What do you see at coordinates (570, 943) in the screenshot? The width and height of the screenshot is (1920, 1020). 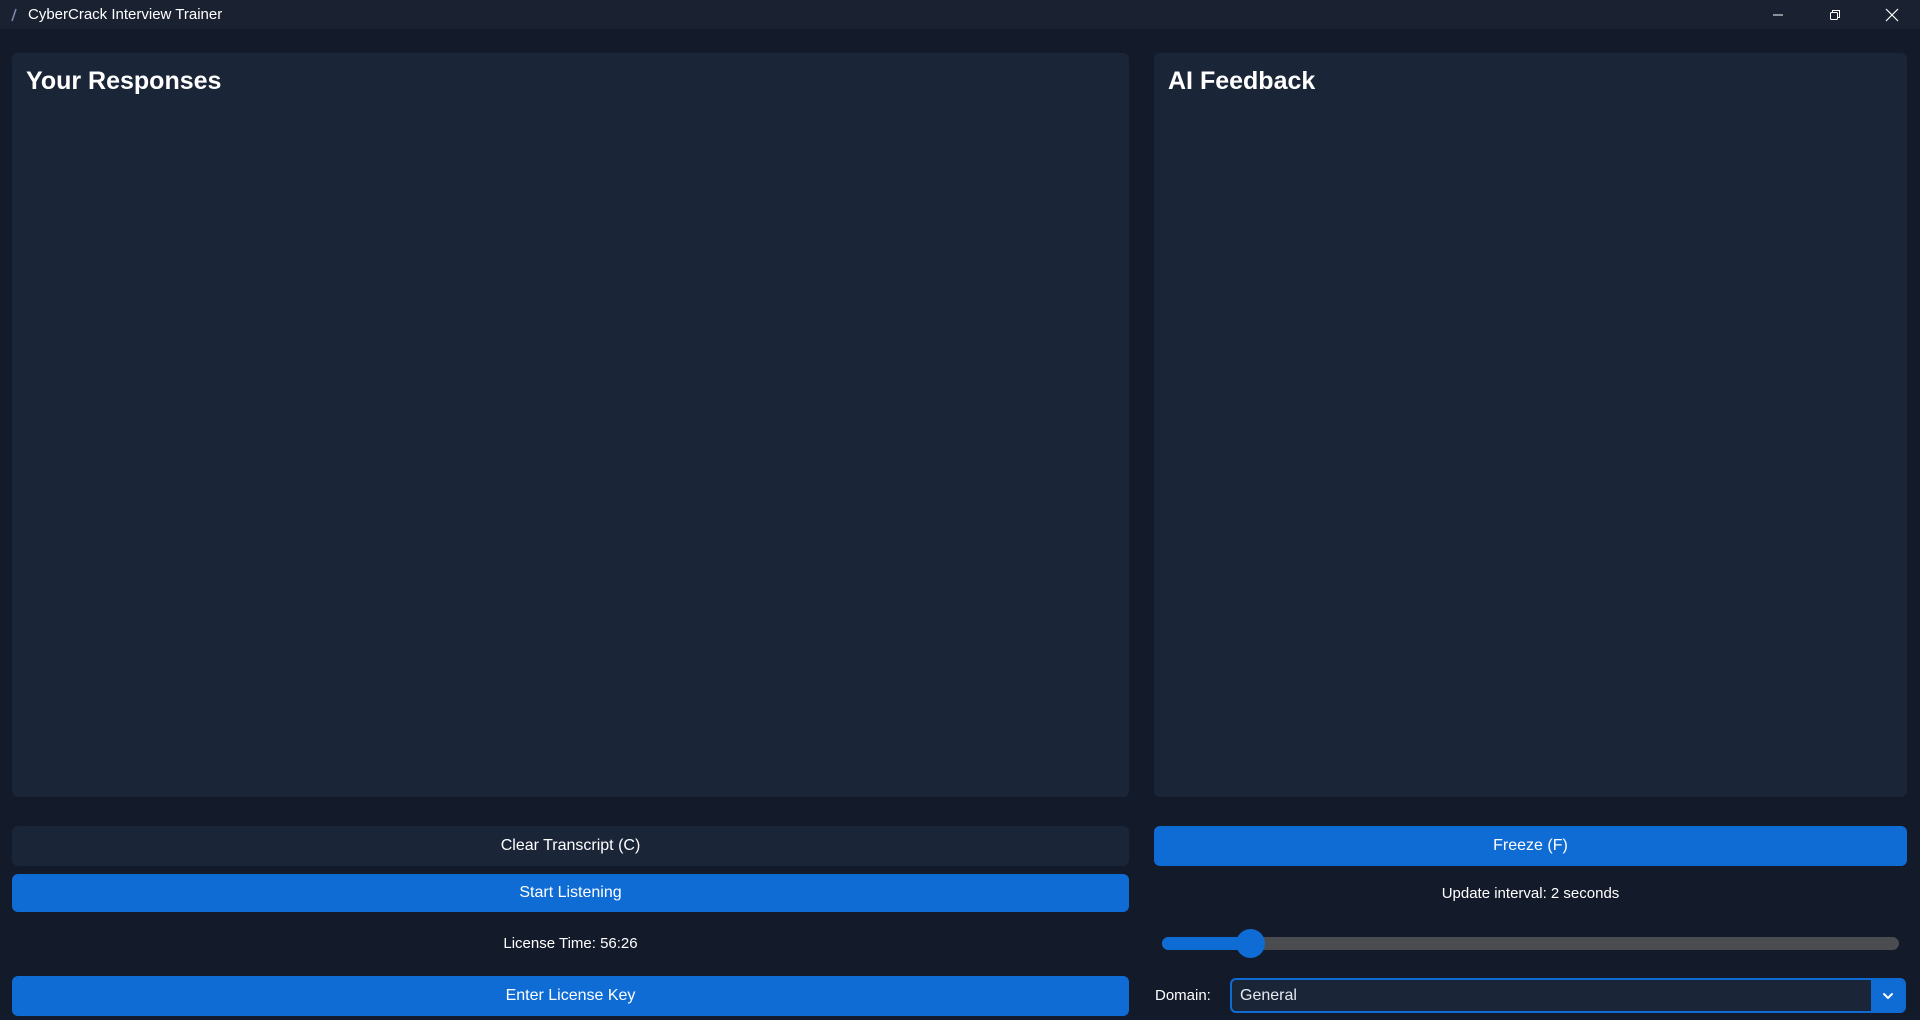 I see `license-time-label: License Time: 56:26` at bounding box center [570, 943].